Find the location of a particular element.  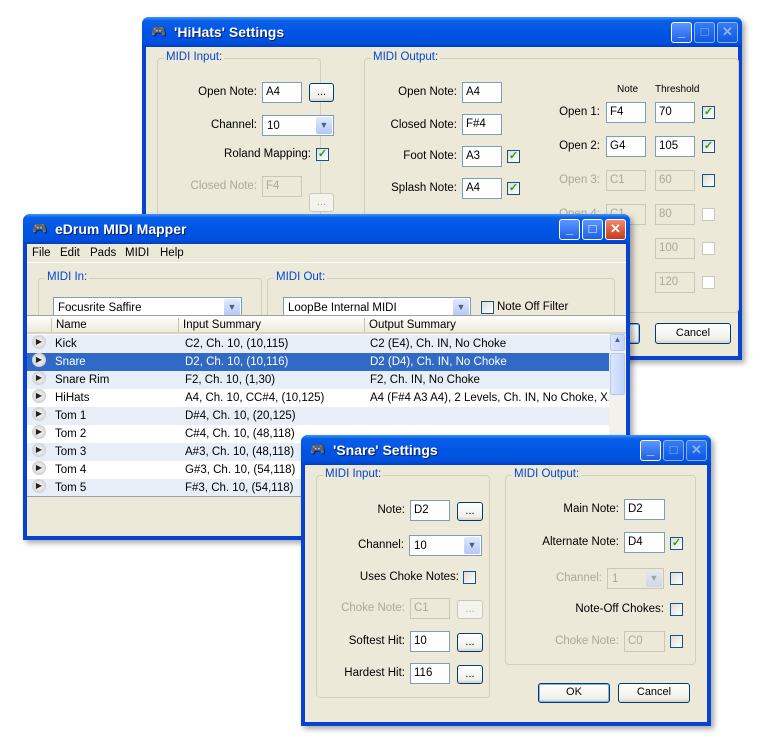

title-bar: 🎮 'HiHats' Settings _ □ ✕ is located at coordinates (442, 32).